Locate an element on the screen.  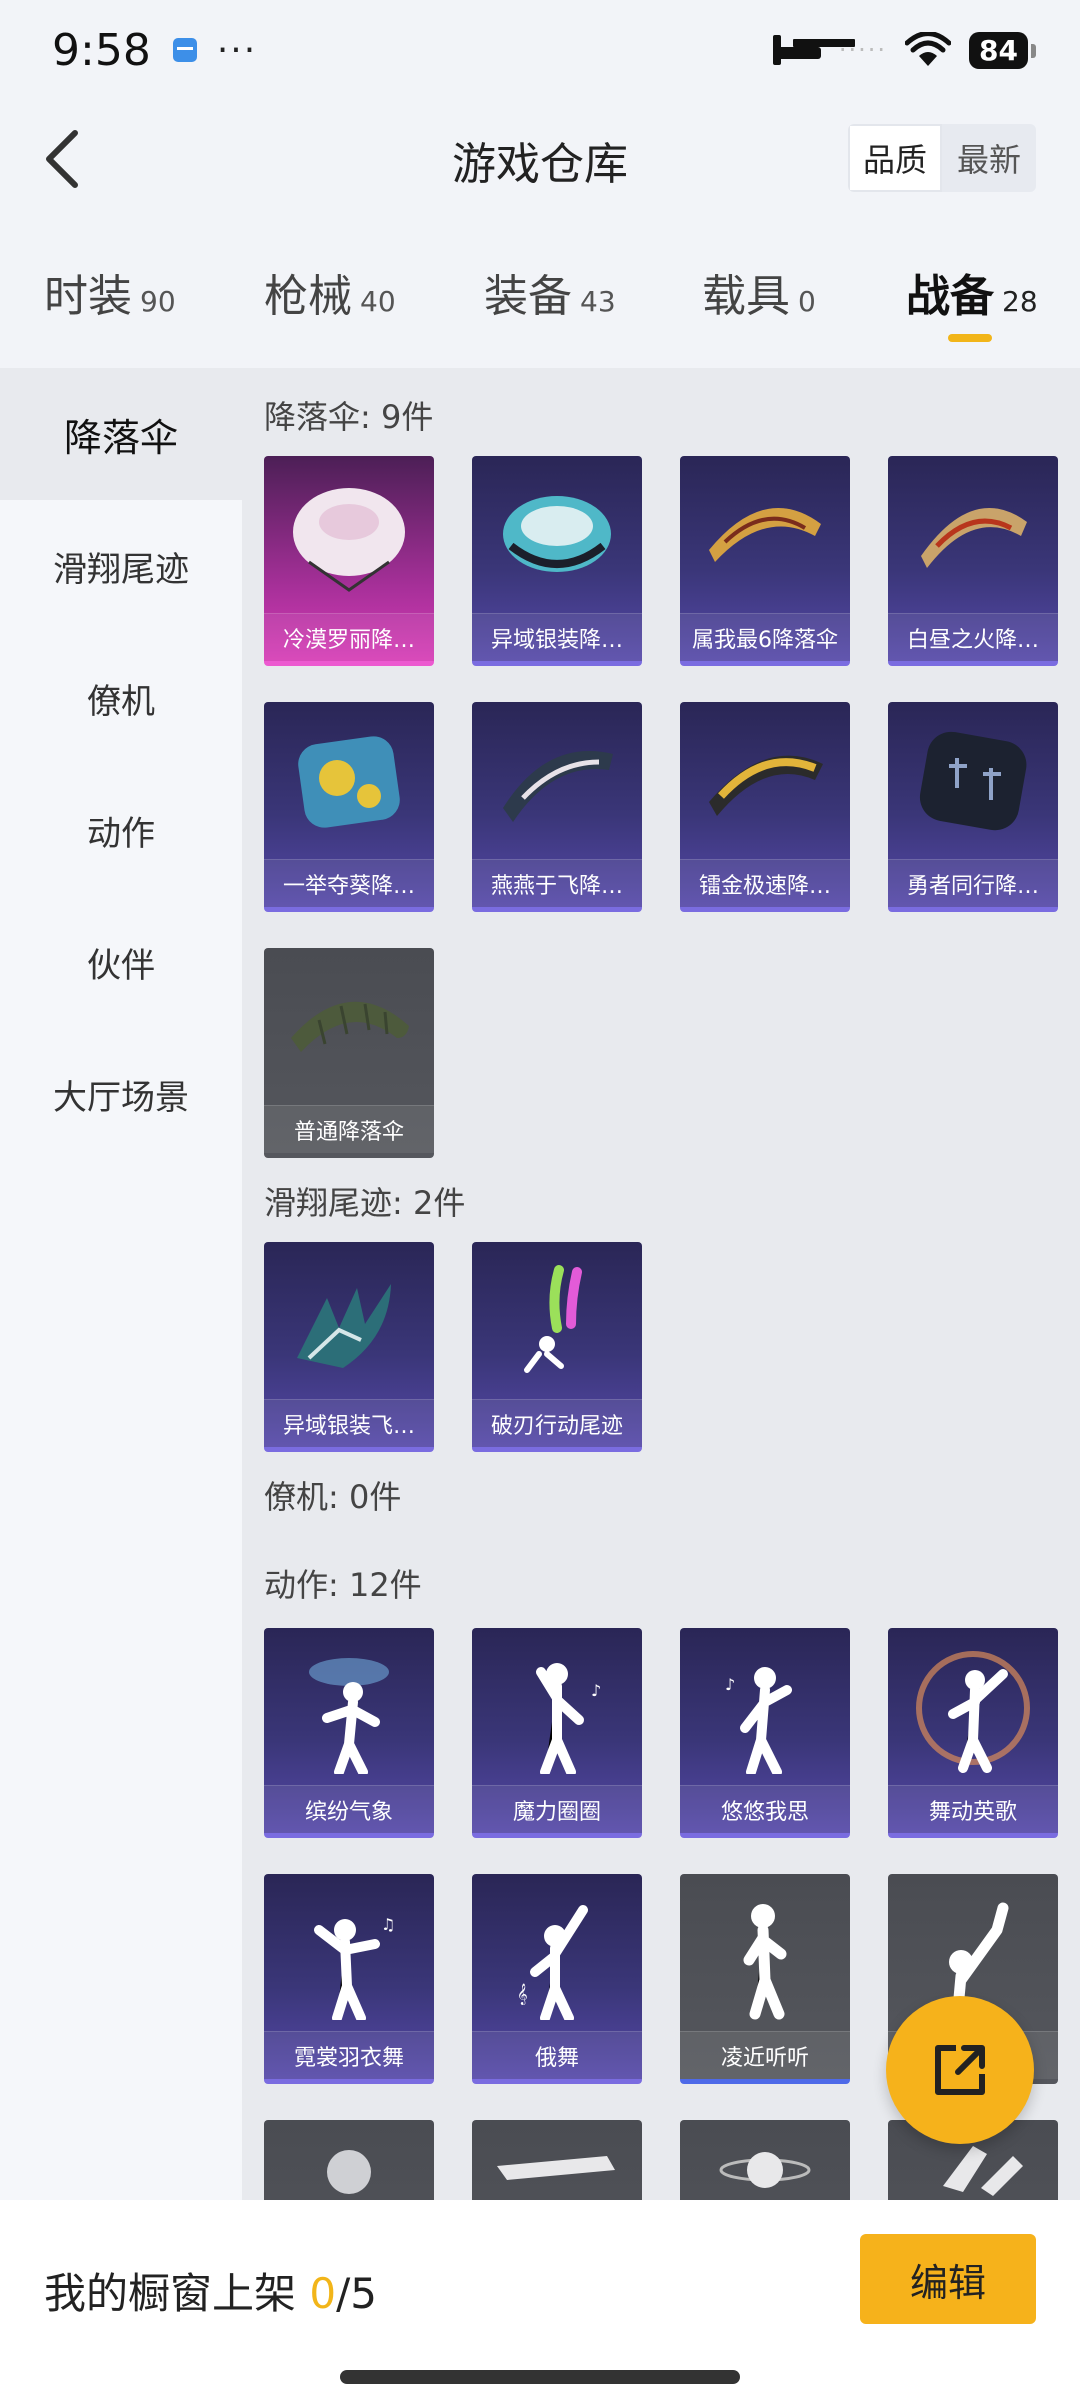
item-name: 俄舞 is located at coordinates (557, 2055).